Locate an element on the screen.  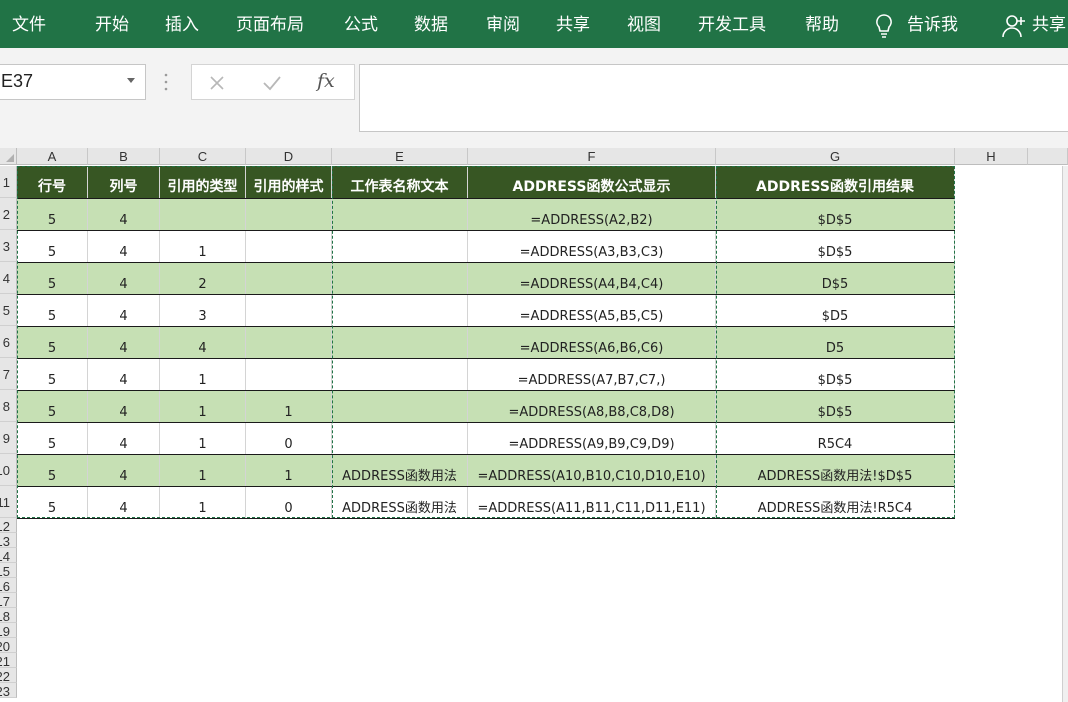
tab-data: 数据 is located at coordinates (431, 24).